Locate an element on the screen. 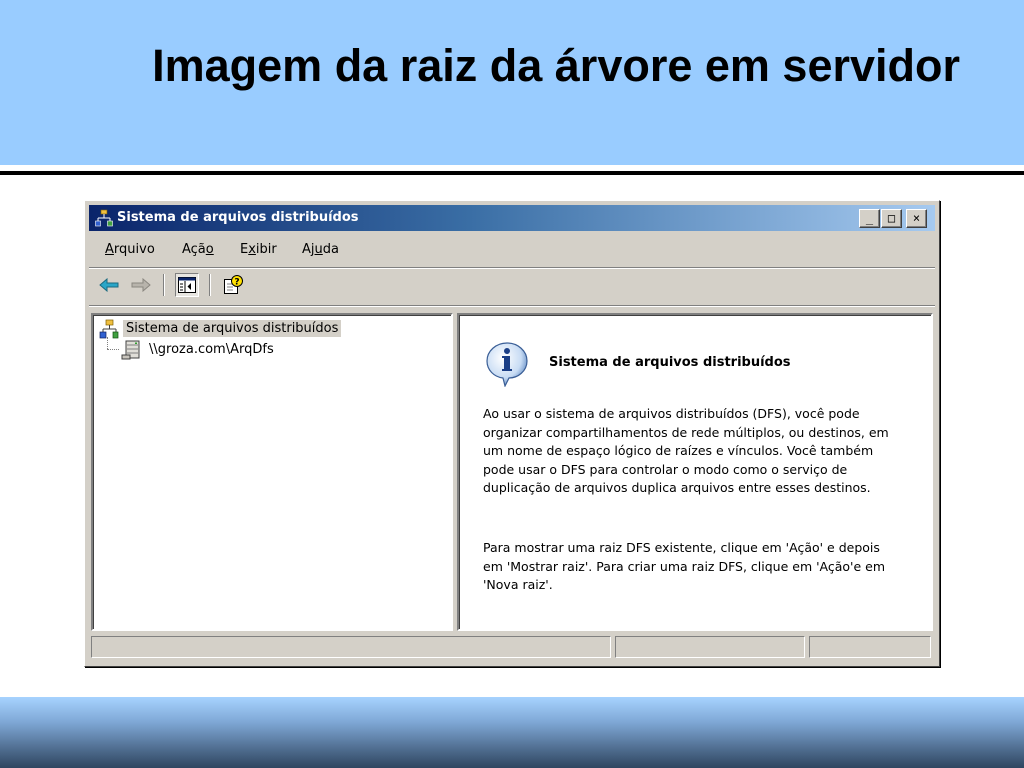 The width and height of the screenshot is (1024, 768). forward-arrow-icon is located at coordinates (141, 285).